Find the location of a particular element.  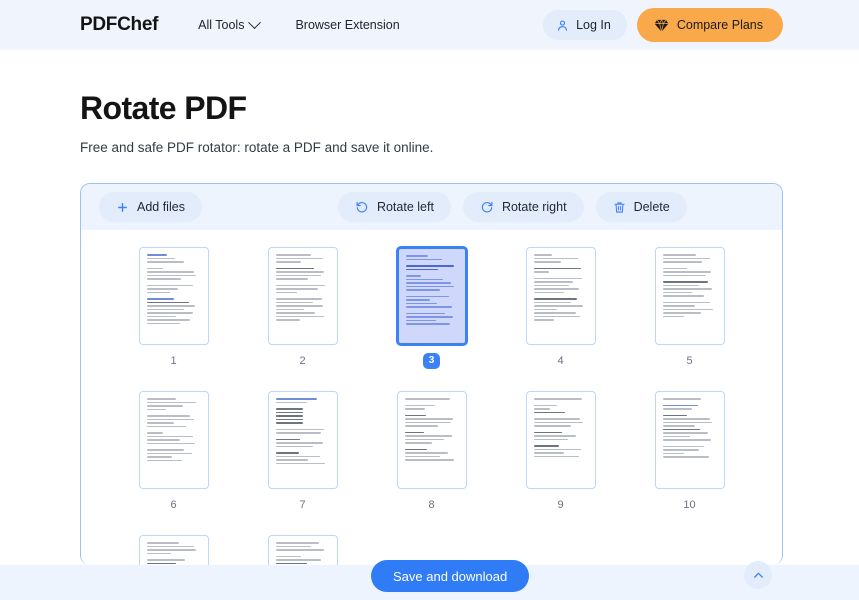

page-number-active: 3 is located at coordinates (431, 361).